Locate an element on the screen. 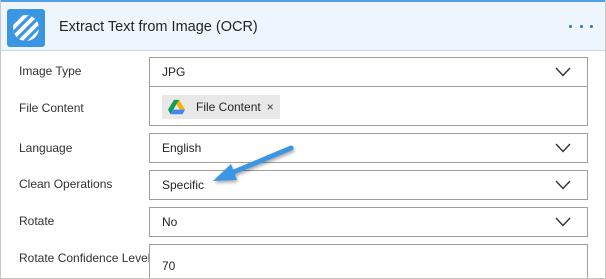 This screenshot has height=279, width=606. remove-token-icon: × is located at coordinates (270, 107).